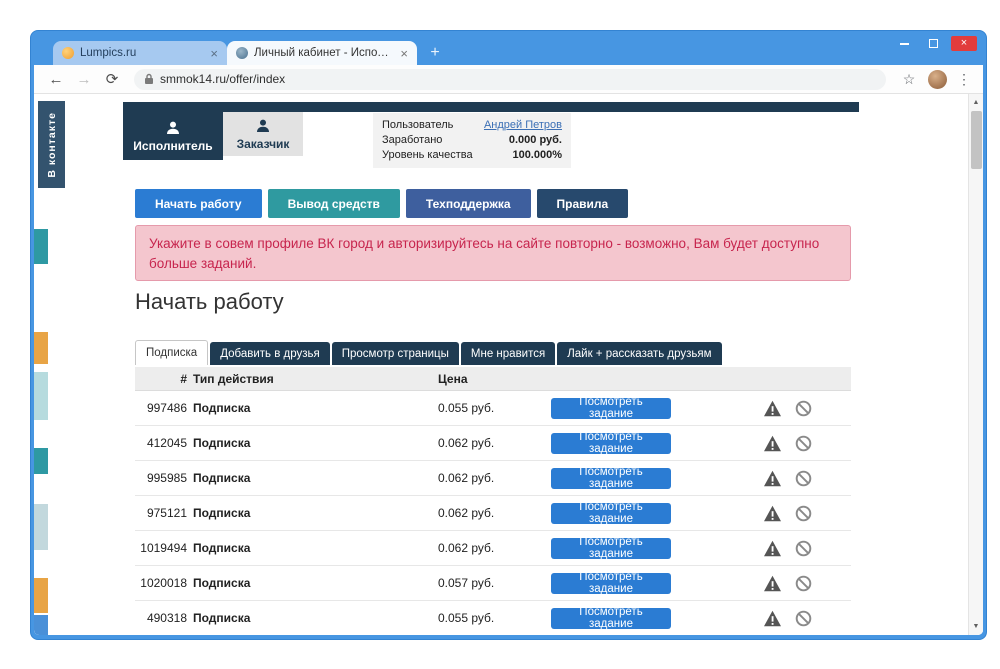 This screenshot has height=669, width=1000. Describe the element at coordinates (233, 378) in the screenshot. I see `header-type: Тип действия` at that location.